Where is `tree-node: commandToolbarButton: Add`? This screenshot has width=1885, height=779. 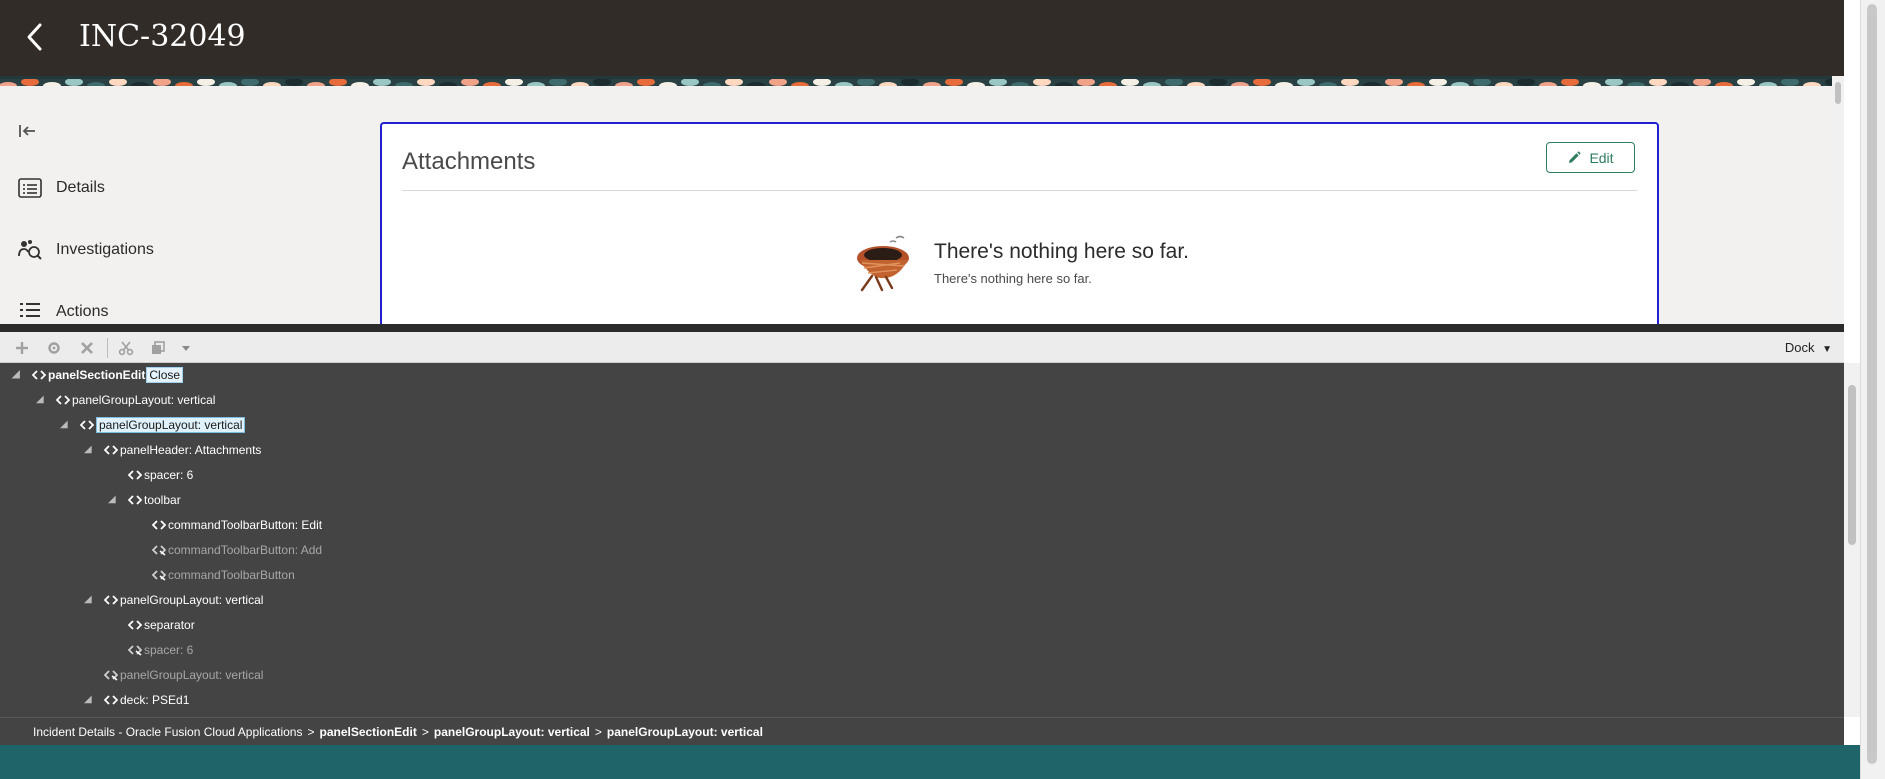 tree-node: commandToolbarButton: Add is located at coordinates (227, 550).